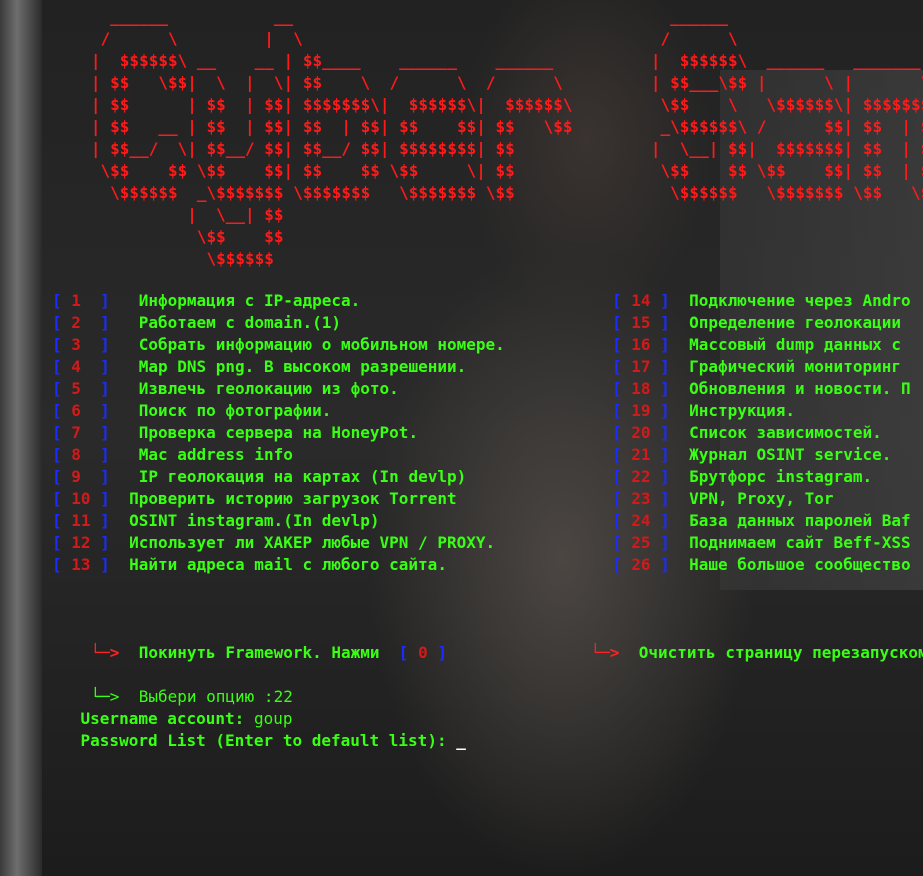 The image size is (923, 876). I want to click on menu-item-number: 6, so click(76, 410).